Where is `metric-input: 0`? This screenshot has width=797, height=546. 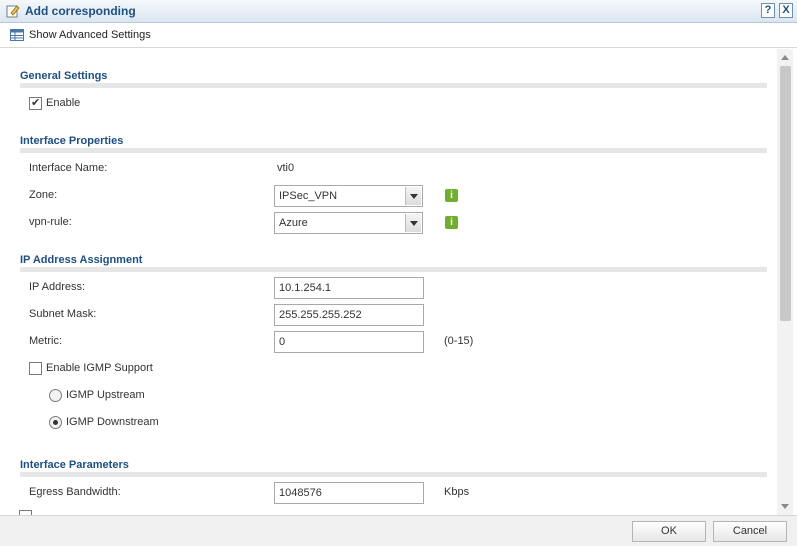
metric-input: 0 is located at coordinates (349, 342).